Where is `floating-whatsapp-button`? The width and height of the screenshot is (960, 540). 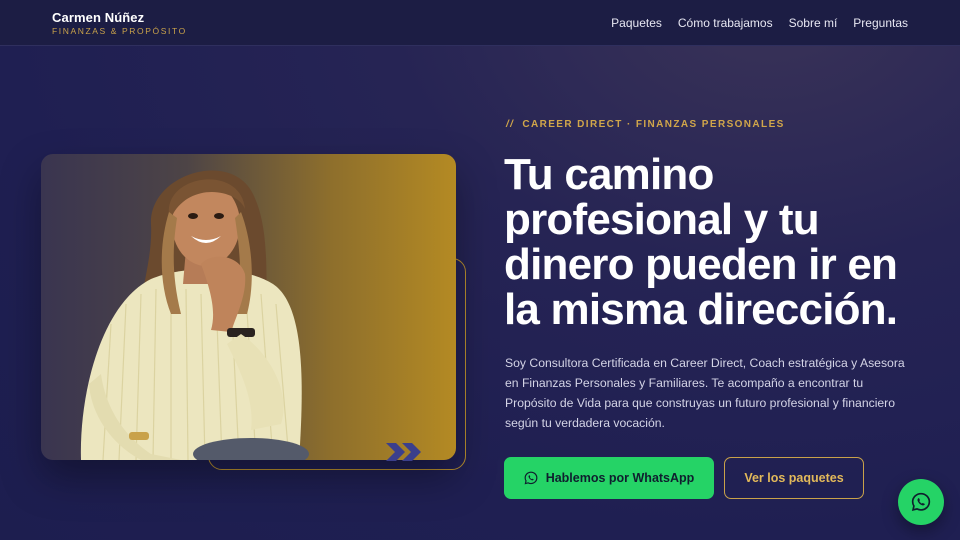 floating-whatsapp-button is located at coordinates (921, 502).